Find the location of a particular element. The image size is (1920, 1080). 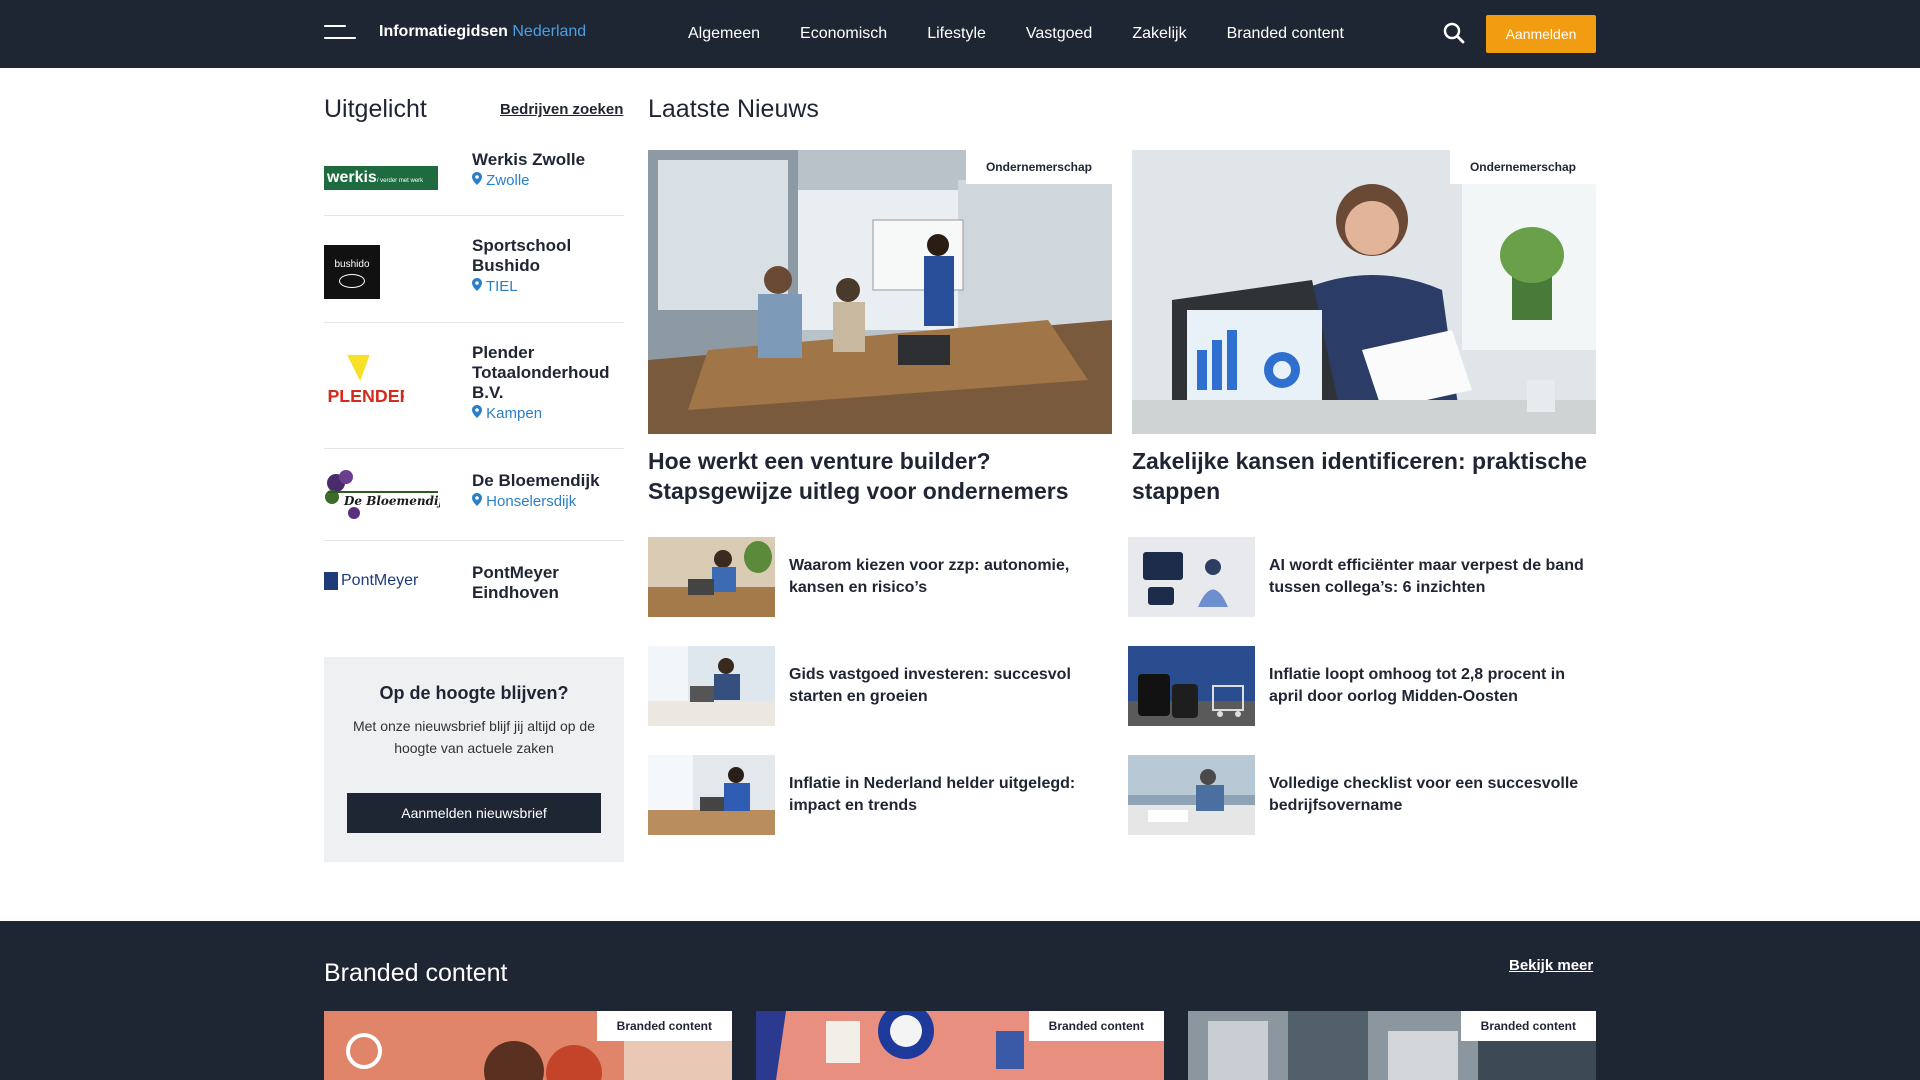

company-logo: werkis/ verder met werk is located at coordinates (384, 178).